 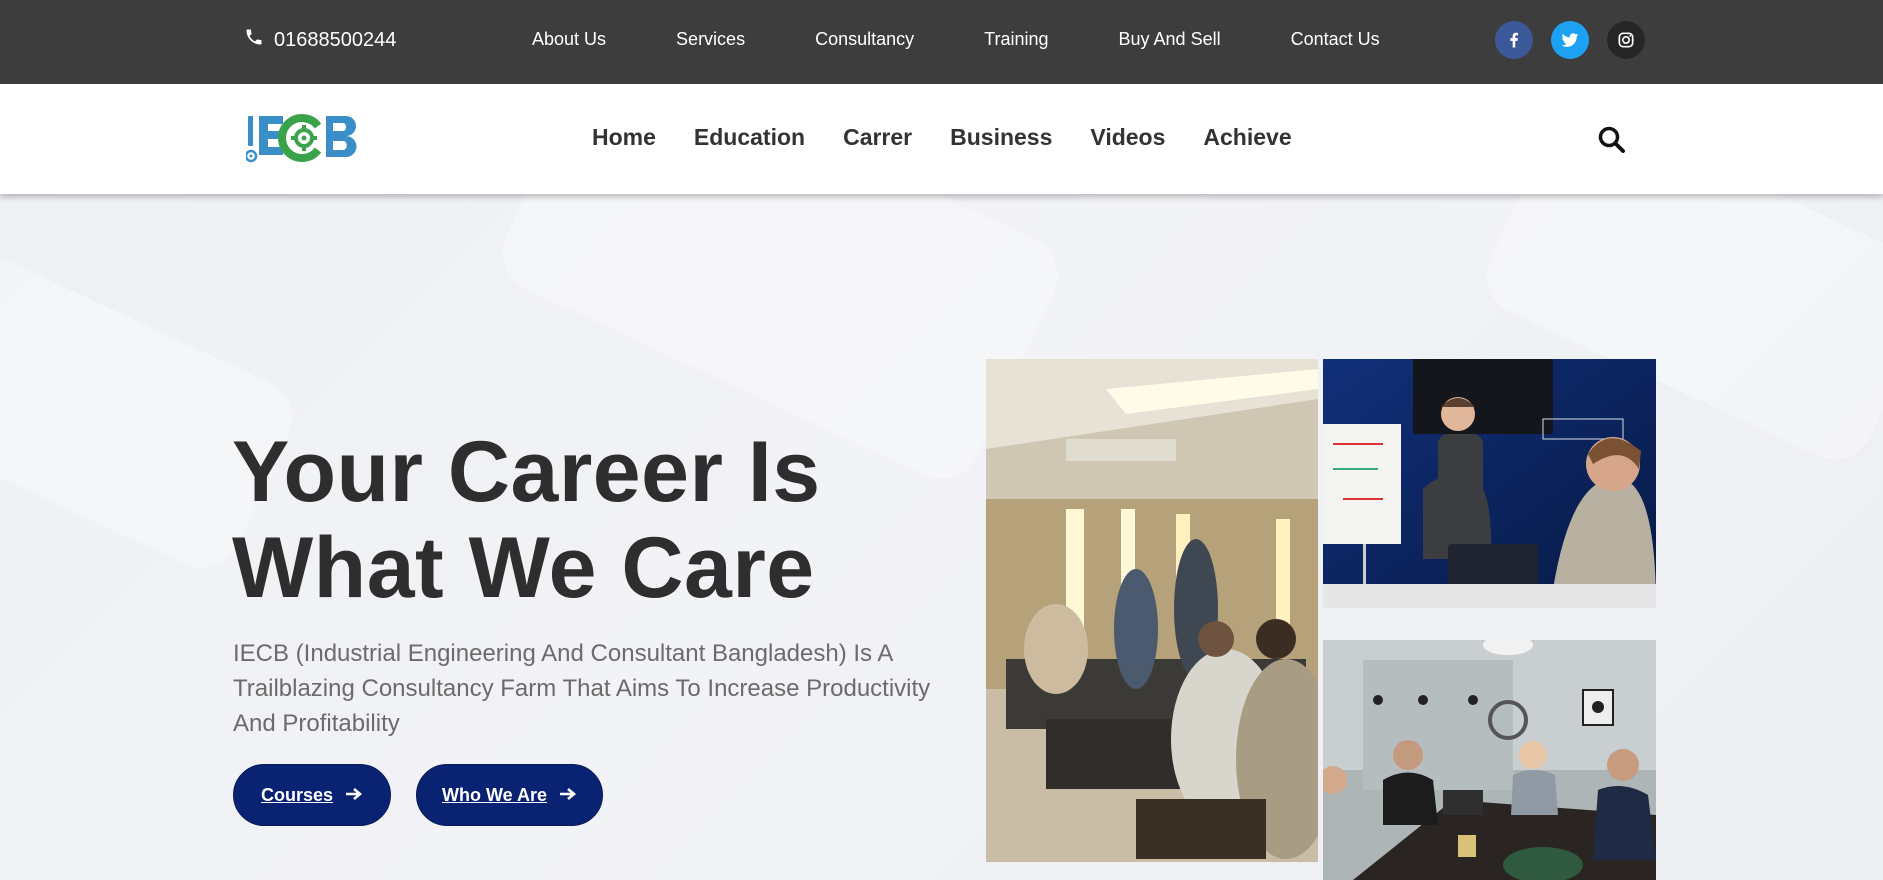 I want to click on seminar-photo, so click(x=1152, y=610).